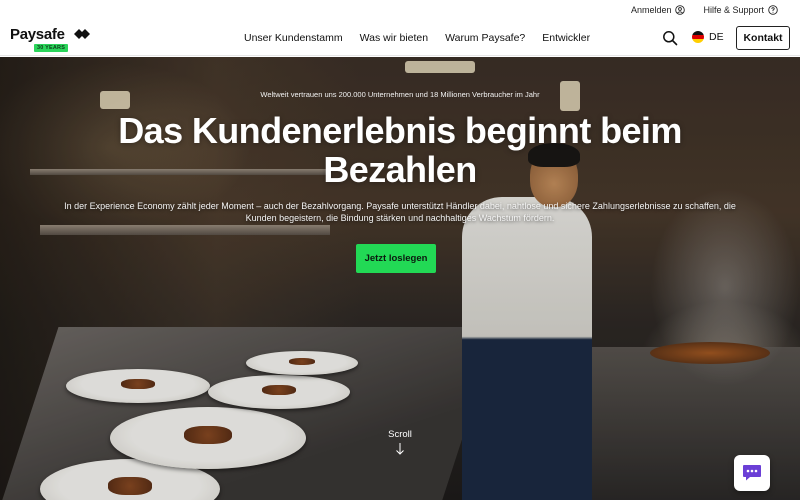 The height and width of the screenshot is (500, 800). What do you see at coordinates (400, 449) in the screenshot?
I see `arrow-down-icon` at bounding box center [400, 449].